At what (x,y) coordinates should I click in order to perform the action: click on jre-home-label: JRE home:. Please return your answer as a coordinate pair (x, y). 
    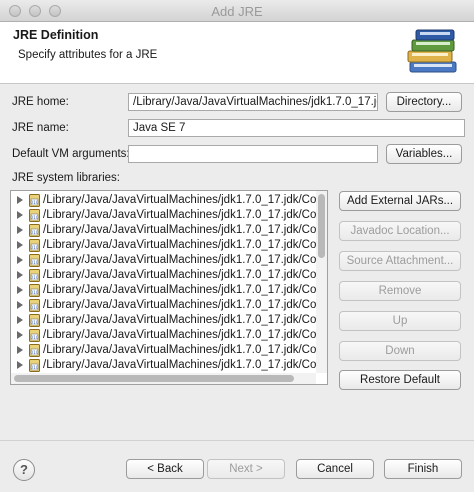
    Looking at the image, I should click on (40, 102).